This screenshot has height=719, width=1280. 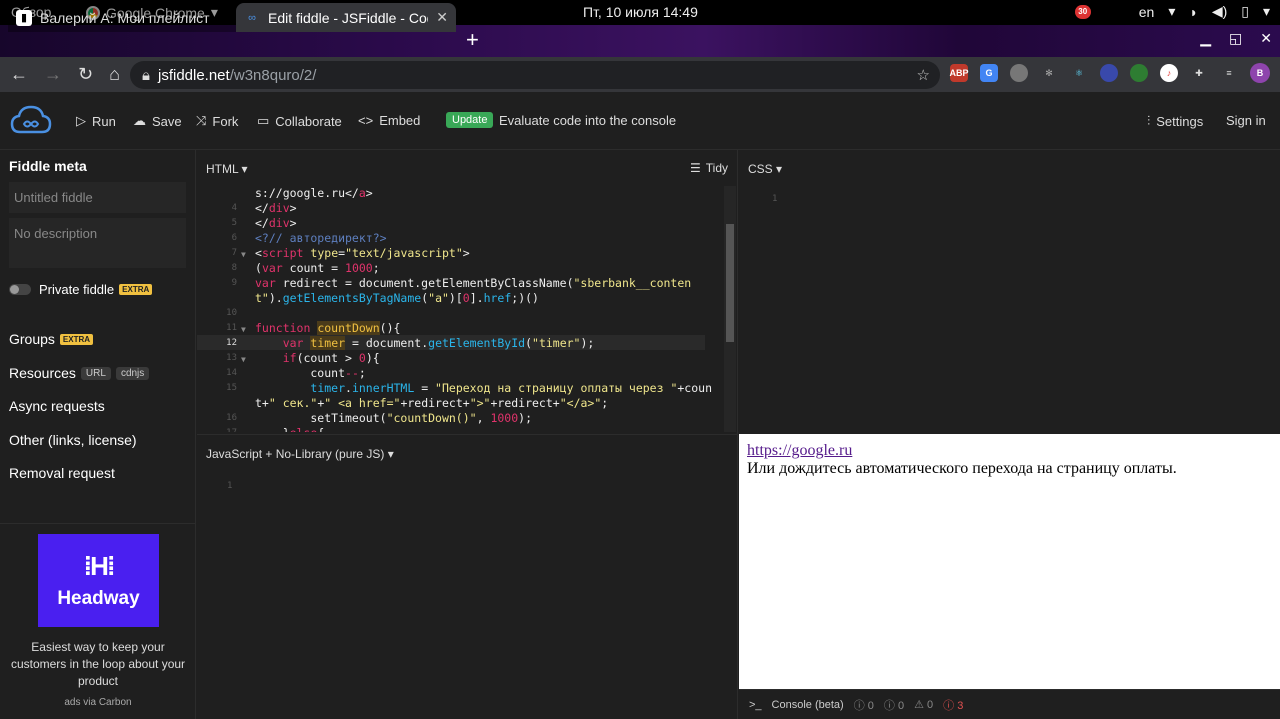 What do you see at coordinates (96, 121) in the screenshot?
I see `run-button: ▷ Run` at bounding box center [96, 121].